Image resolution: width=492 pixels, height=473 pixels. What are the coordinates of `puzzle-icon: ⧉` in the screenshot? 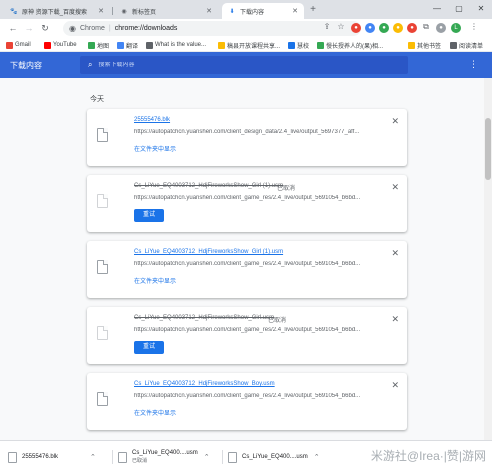 It's located at (426, 27).